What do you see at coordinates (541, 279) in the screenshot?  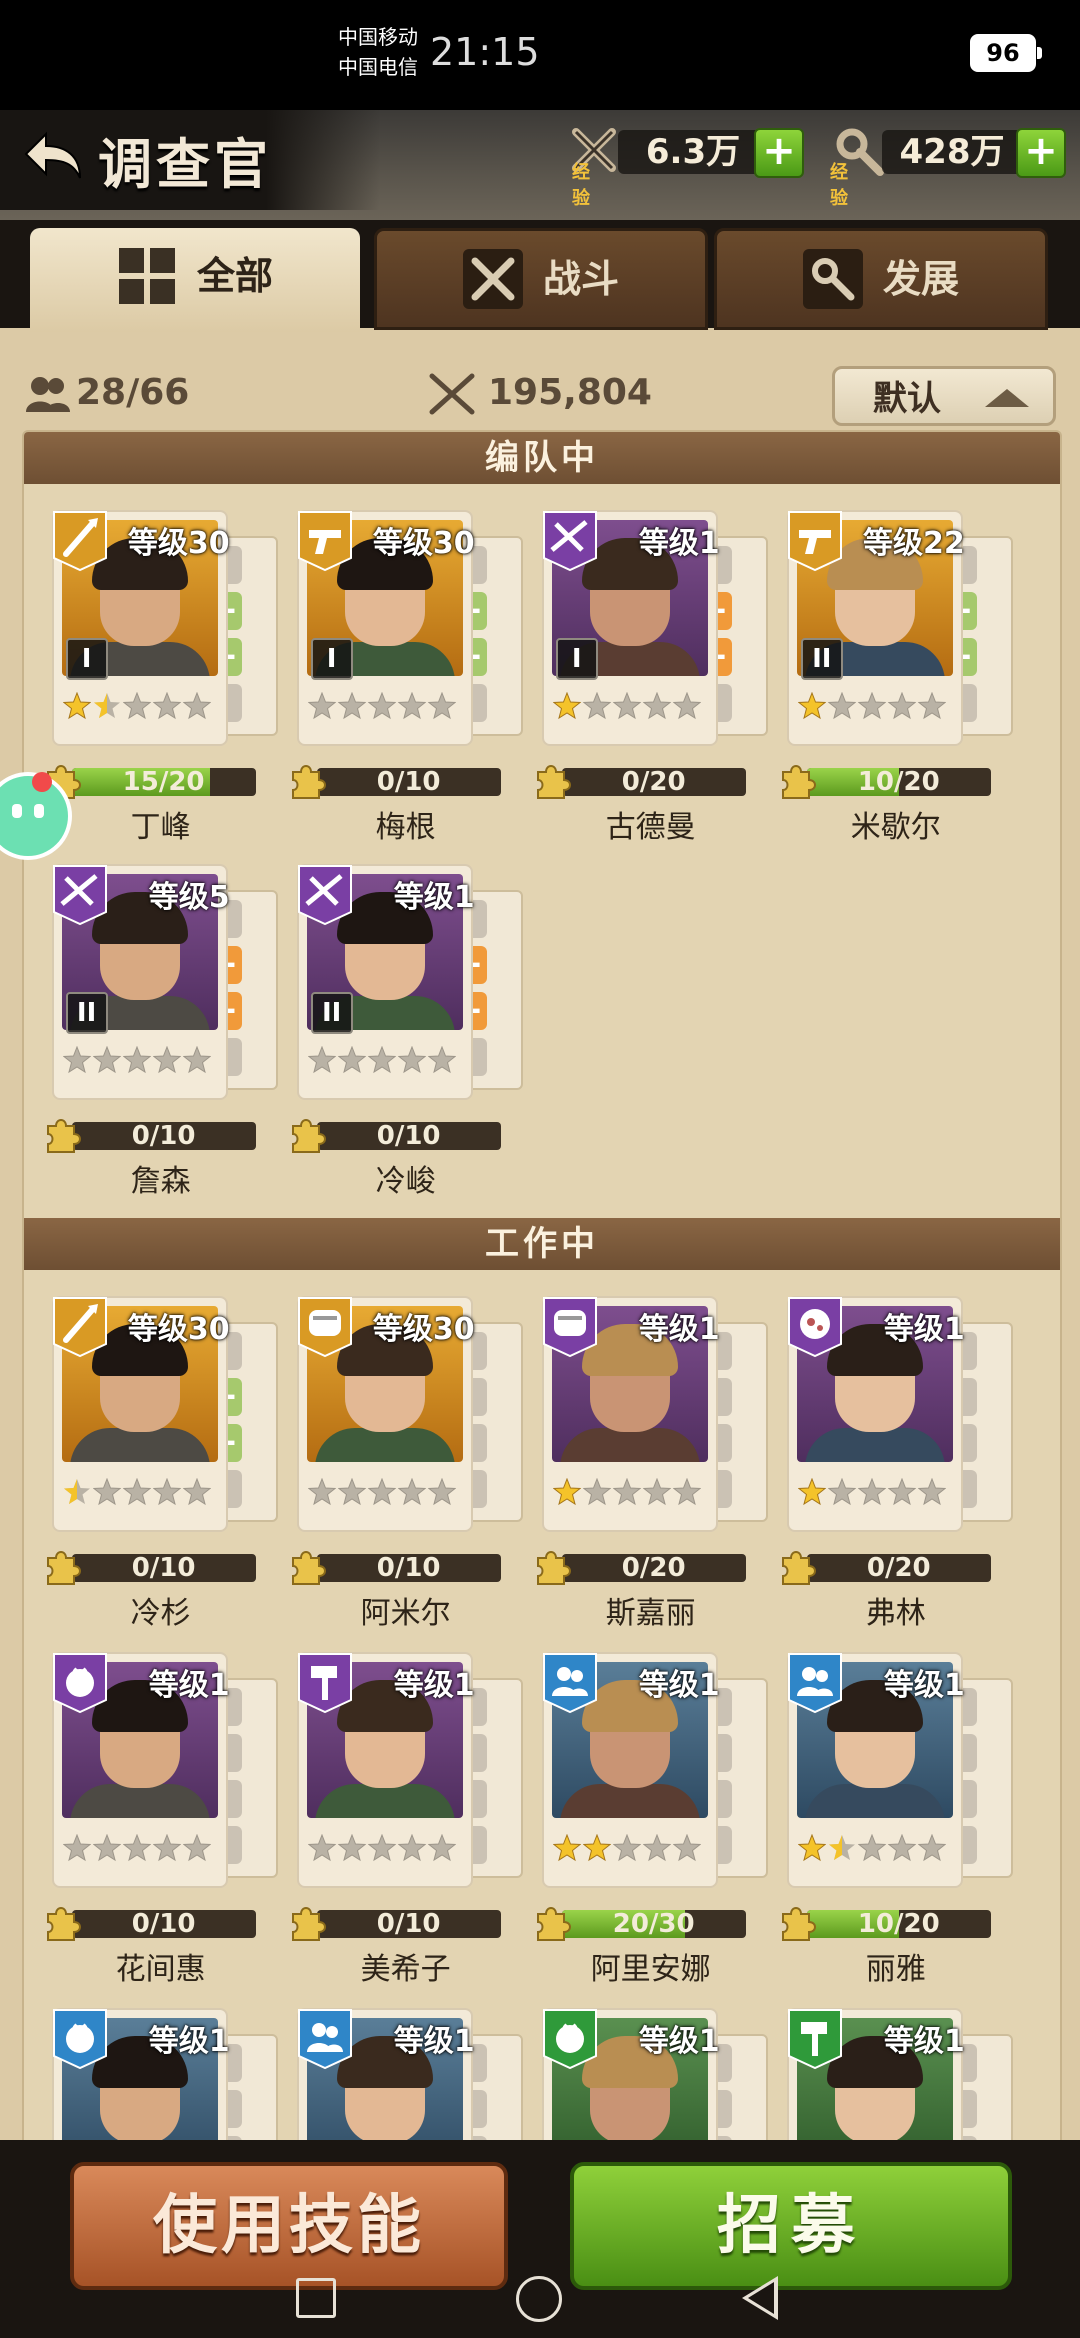 I see `tab-combat: 战斗` at bounding box center [541, 279].